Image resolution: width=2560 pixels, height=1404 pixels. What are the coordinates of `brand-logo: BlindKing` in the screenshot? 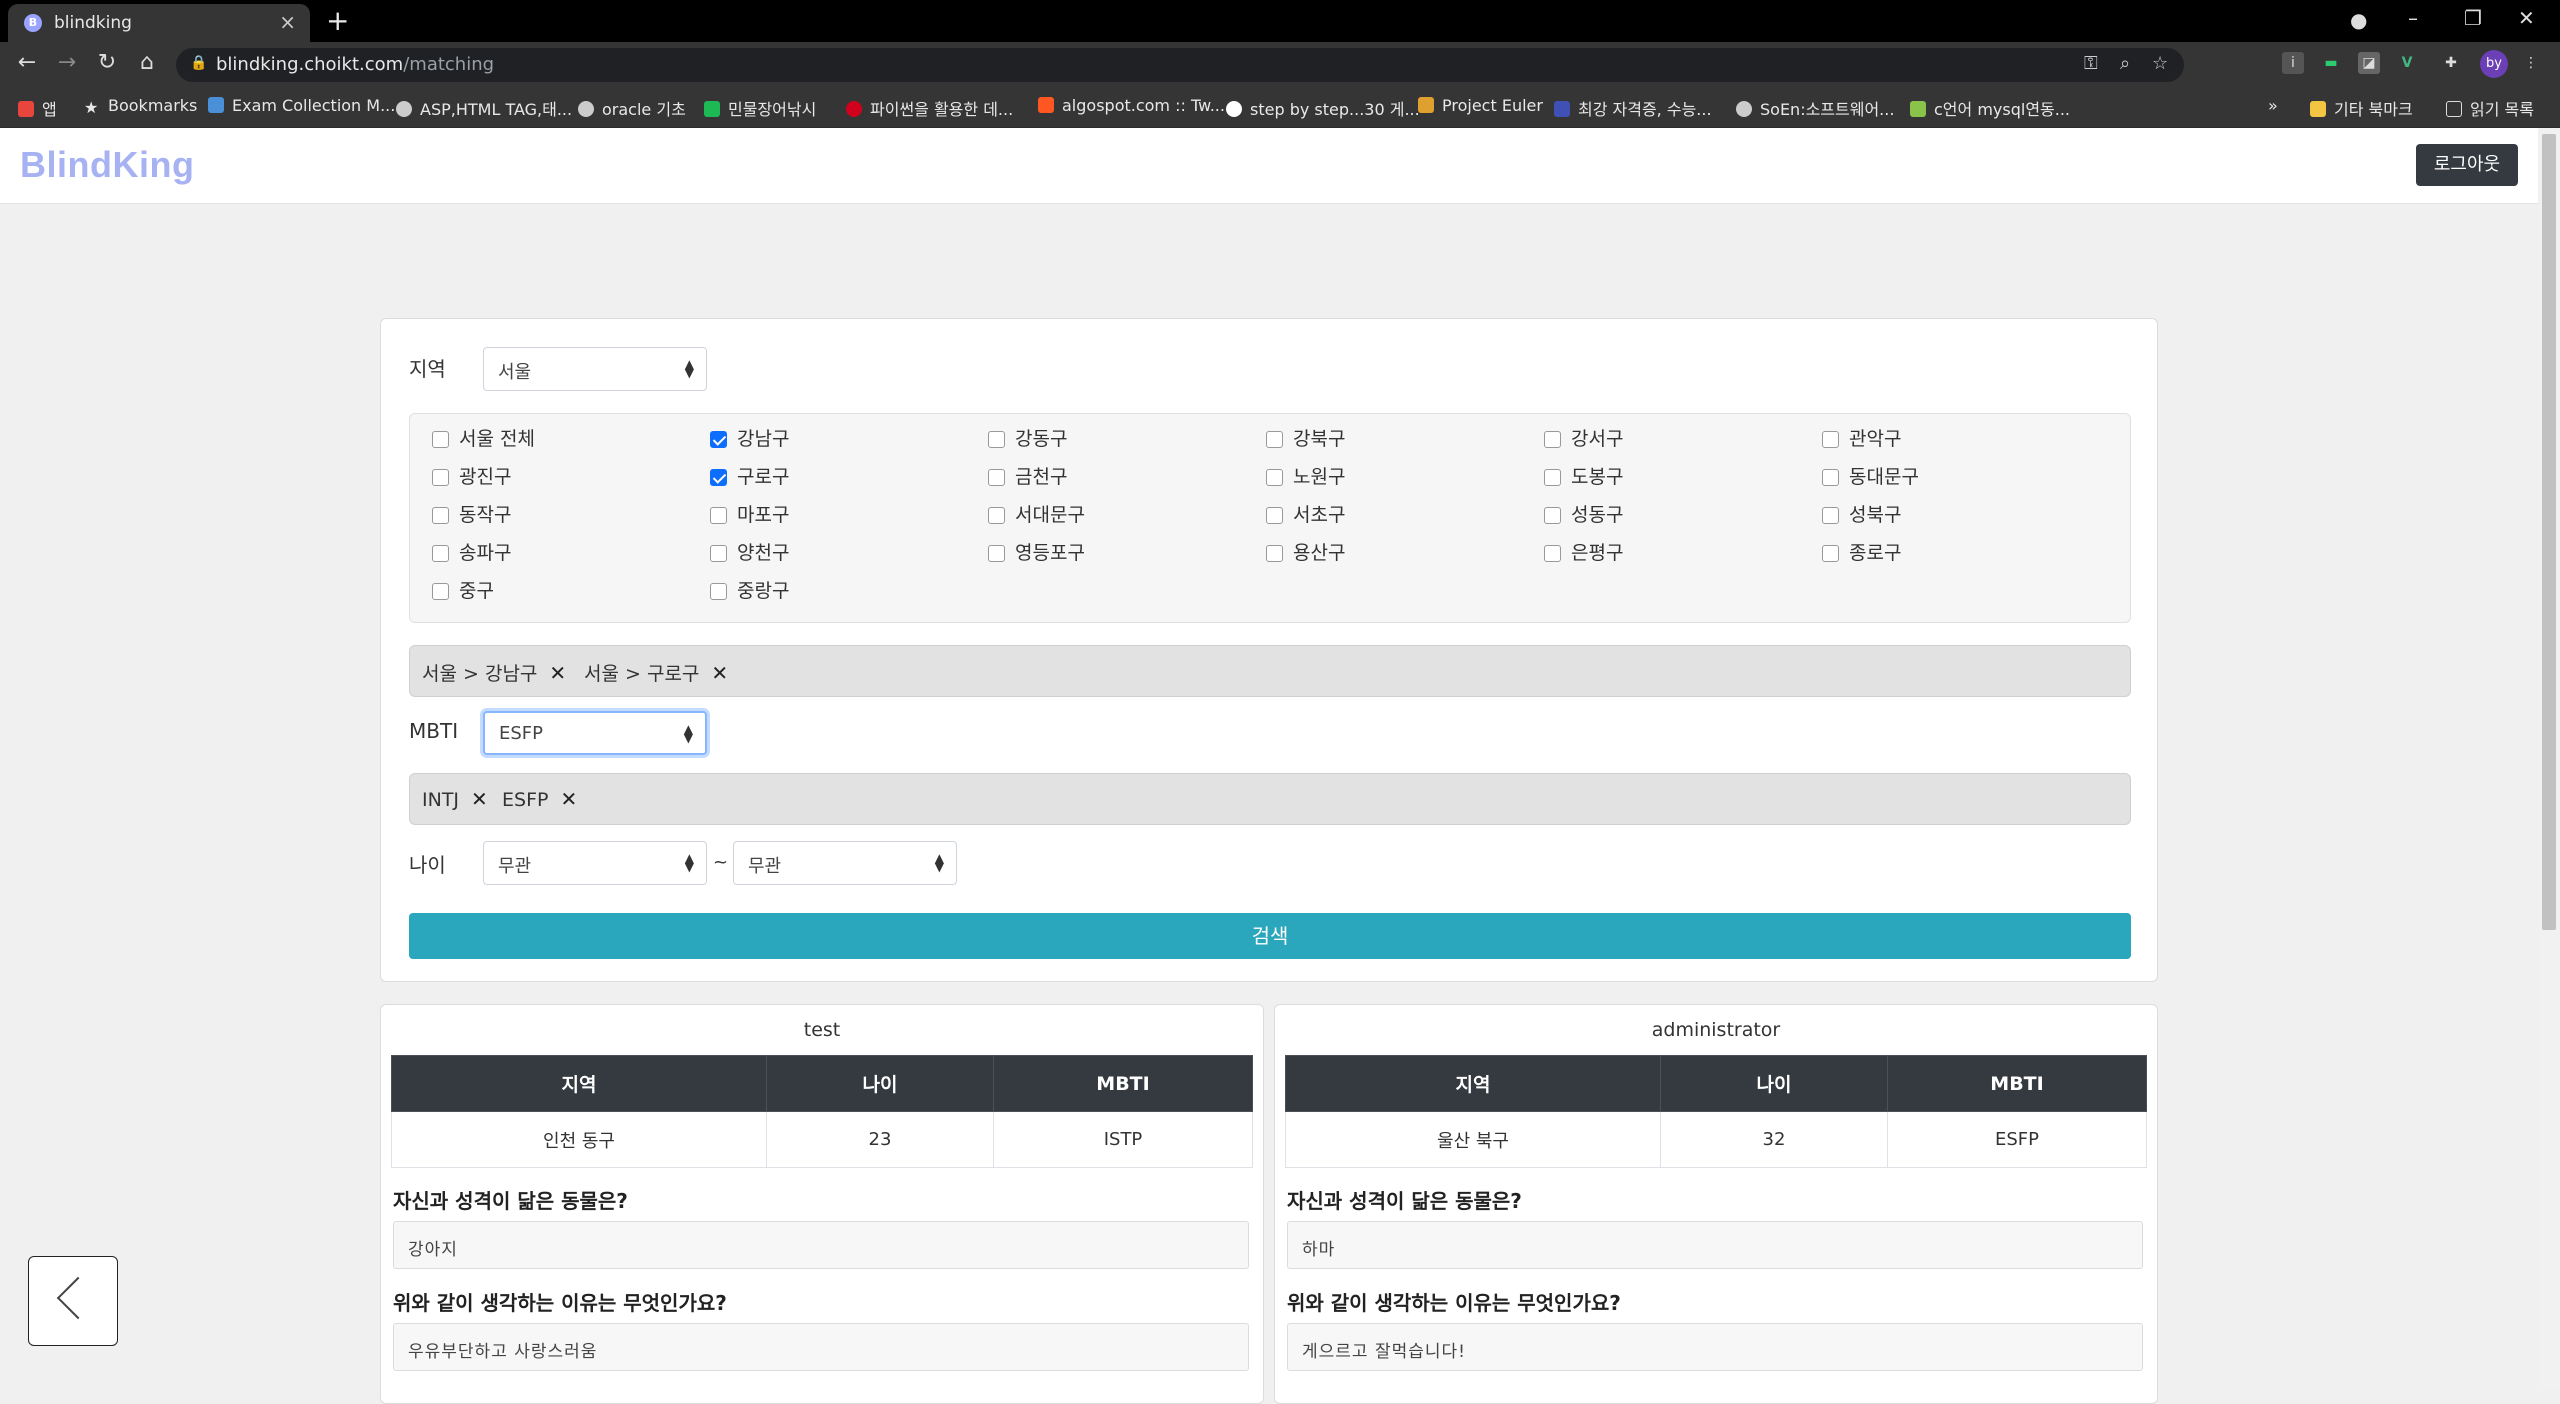 It's located at (107, 165).